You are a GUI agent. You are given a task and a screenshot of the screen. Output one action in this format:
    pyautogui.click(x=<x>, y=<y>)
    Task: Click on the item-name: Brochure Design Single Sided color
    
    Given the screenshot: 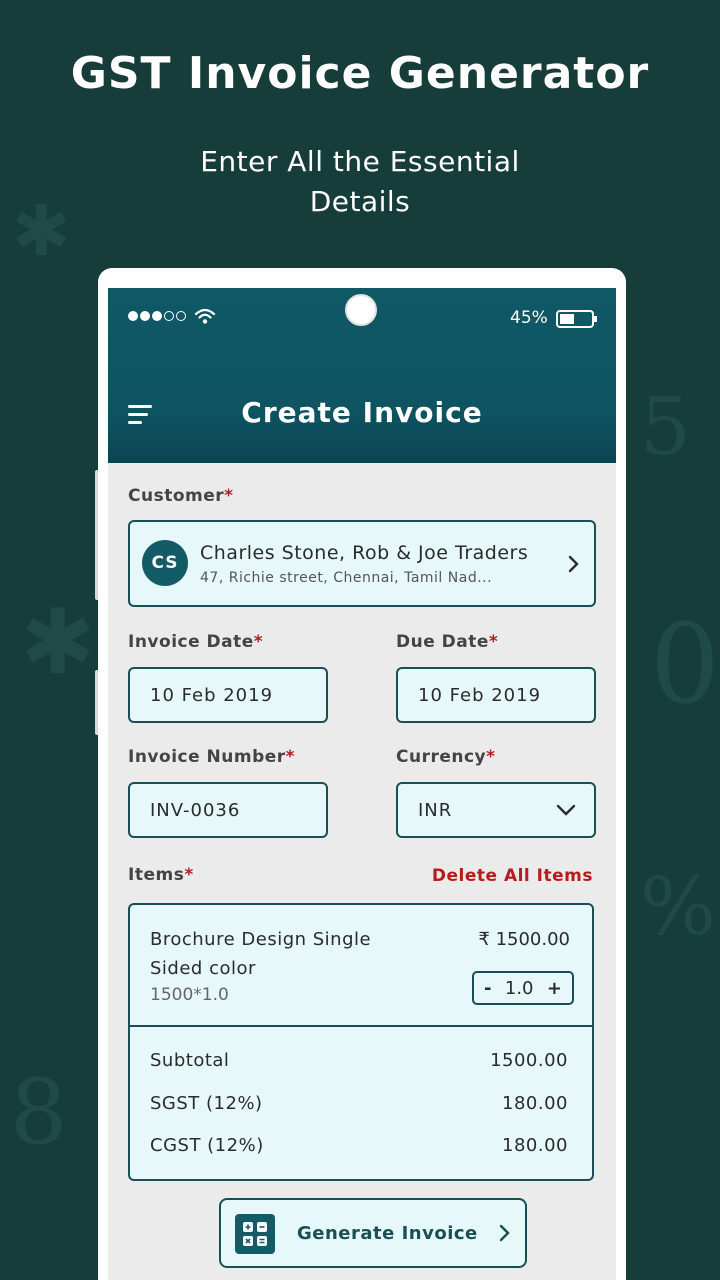 What is the action you would take?
    pyautogui.click(x=261, y=954)
    